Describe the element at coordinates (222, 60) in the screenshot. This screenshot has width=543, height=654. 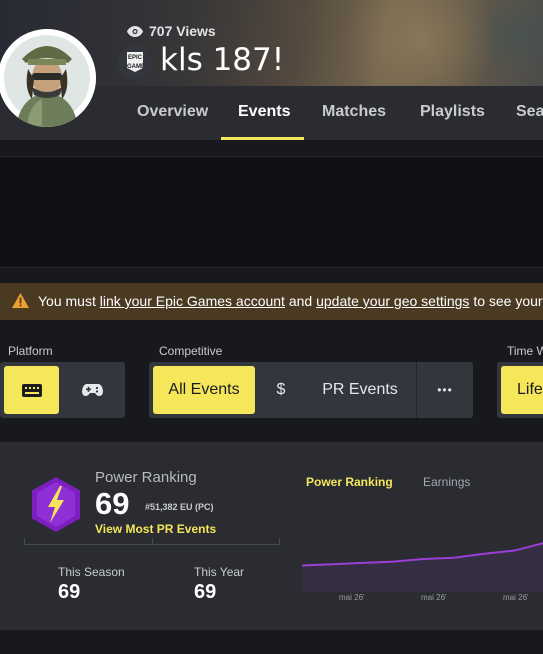
I see `username: kls 187!` at that location.